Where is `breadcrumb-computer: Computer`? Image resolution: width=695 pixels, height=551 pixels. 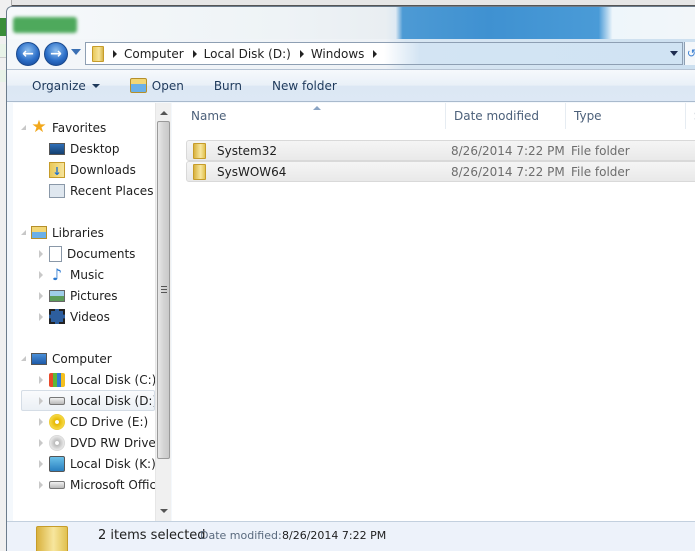
breadcrumb-computer: Computer is located at coordinates (154, 54).